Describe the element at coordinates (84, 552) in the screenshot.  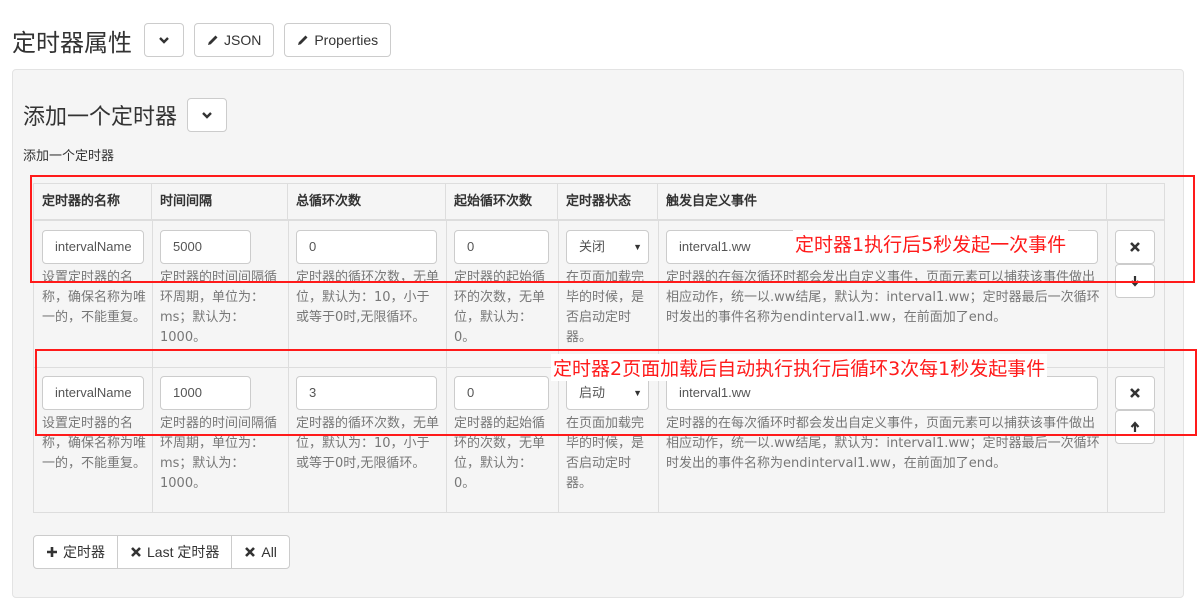
I see `add-timer-label: 定时器` at that location.